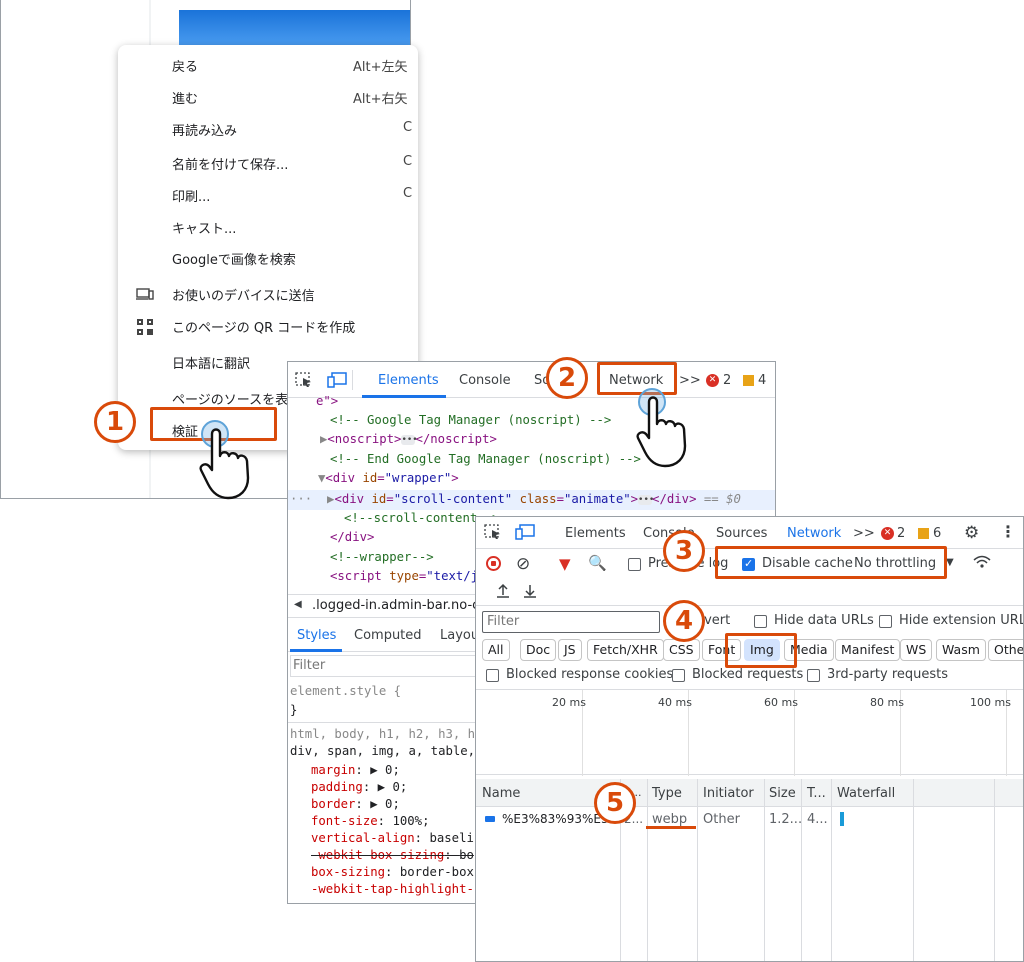 The width and height of the screenshot is (1024, 962). I want to click on menu-item-save-as: 名前を付けて保存... C, so click(268, 163).